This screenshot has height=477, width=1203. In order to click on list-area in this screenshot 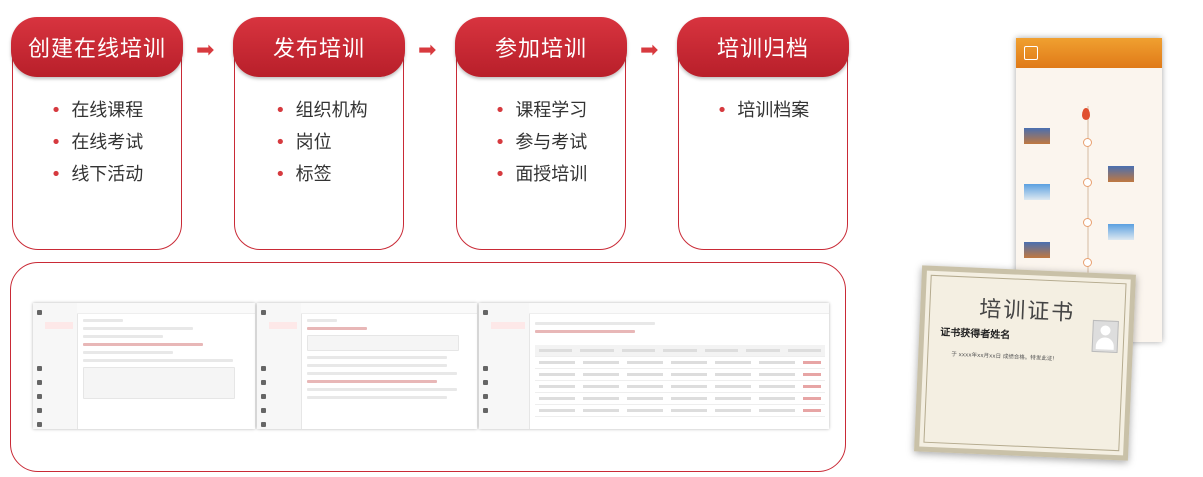, I will do `click(679, 366)`.